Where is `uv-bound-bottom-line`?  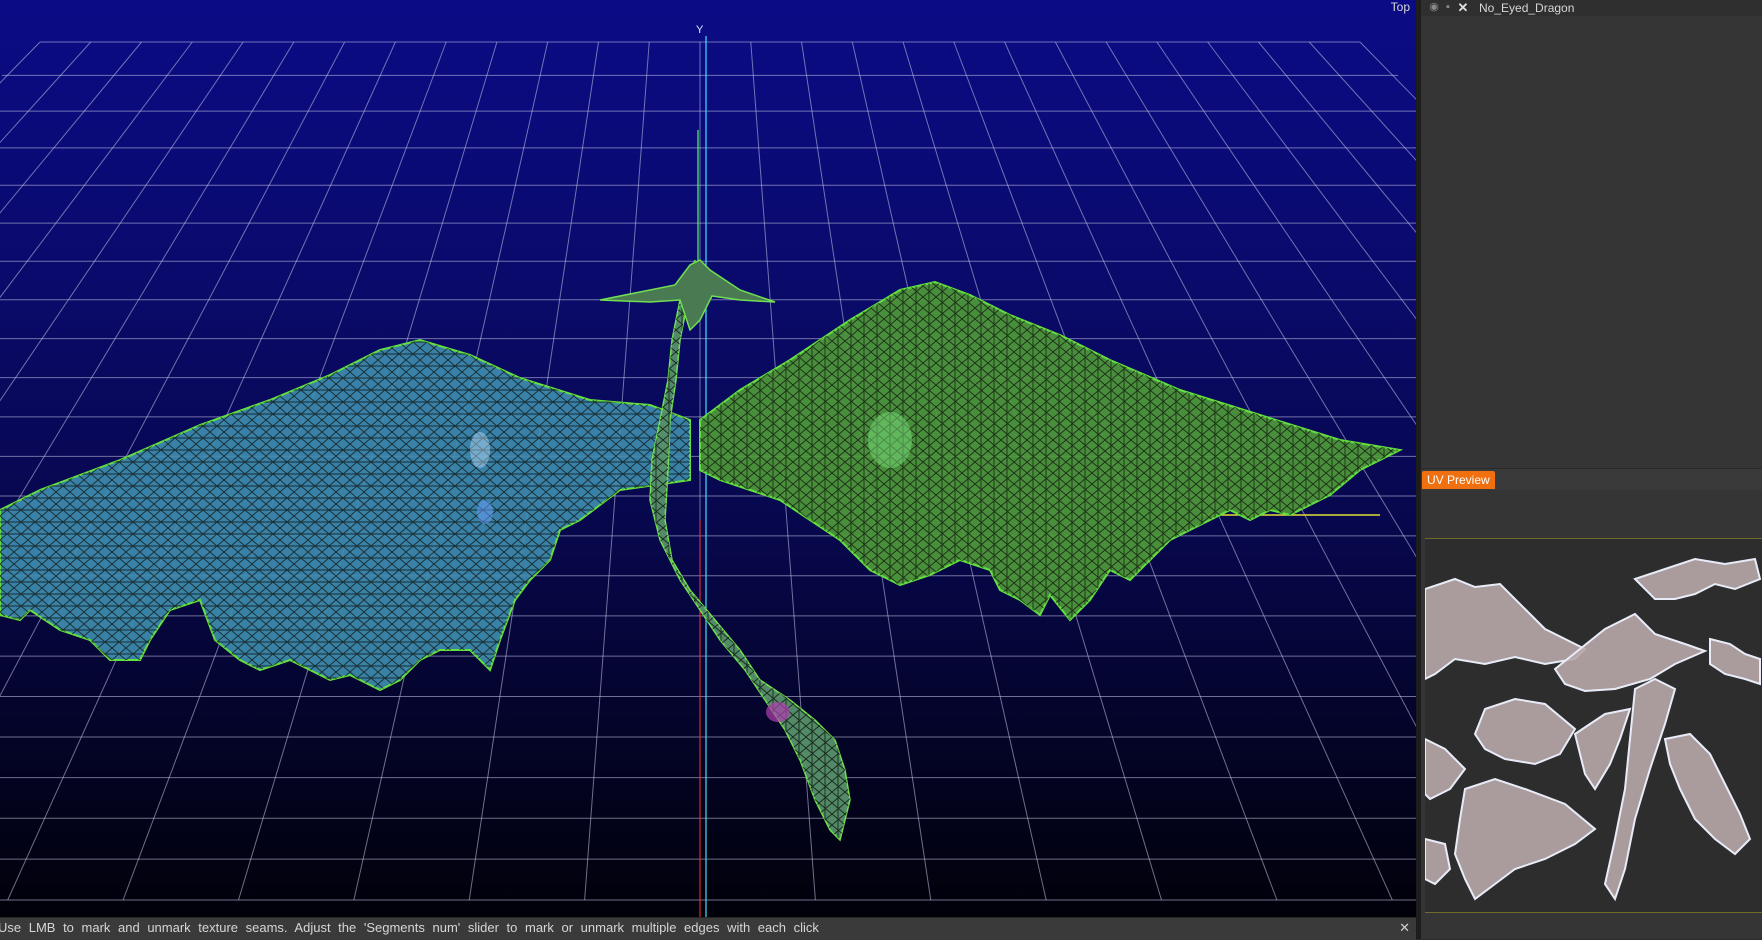
uv-bound-bottom-line is located at coordinates (1593, 912).